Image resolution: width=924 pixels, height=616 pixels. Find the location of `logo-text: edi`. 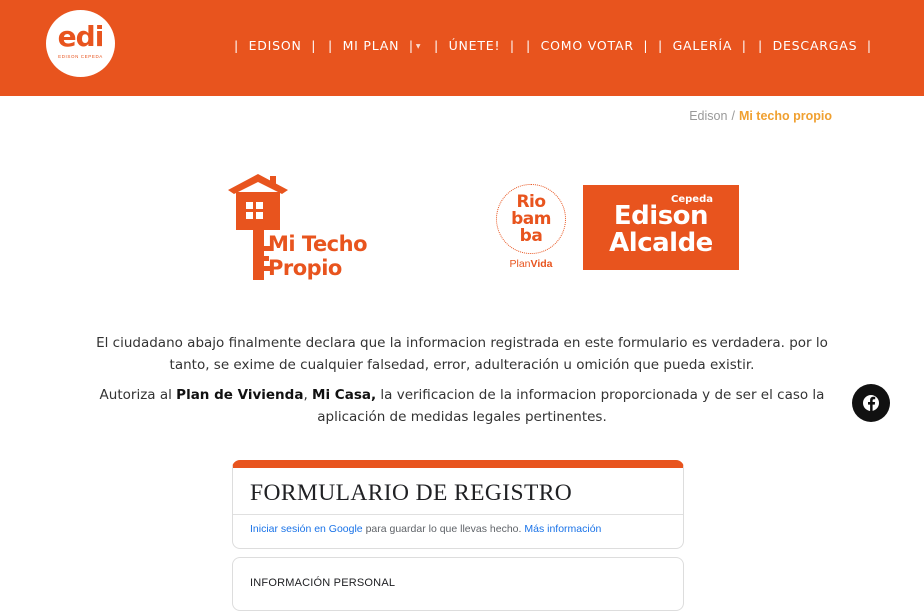

logo-text: edi is located at coordinates (81, 36).